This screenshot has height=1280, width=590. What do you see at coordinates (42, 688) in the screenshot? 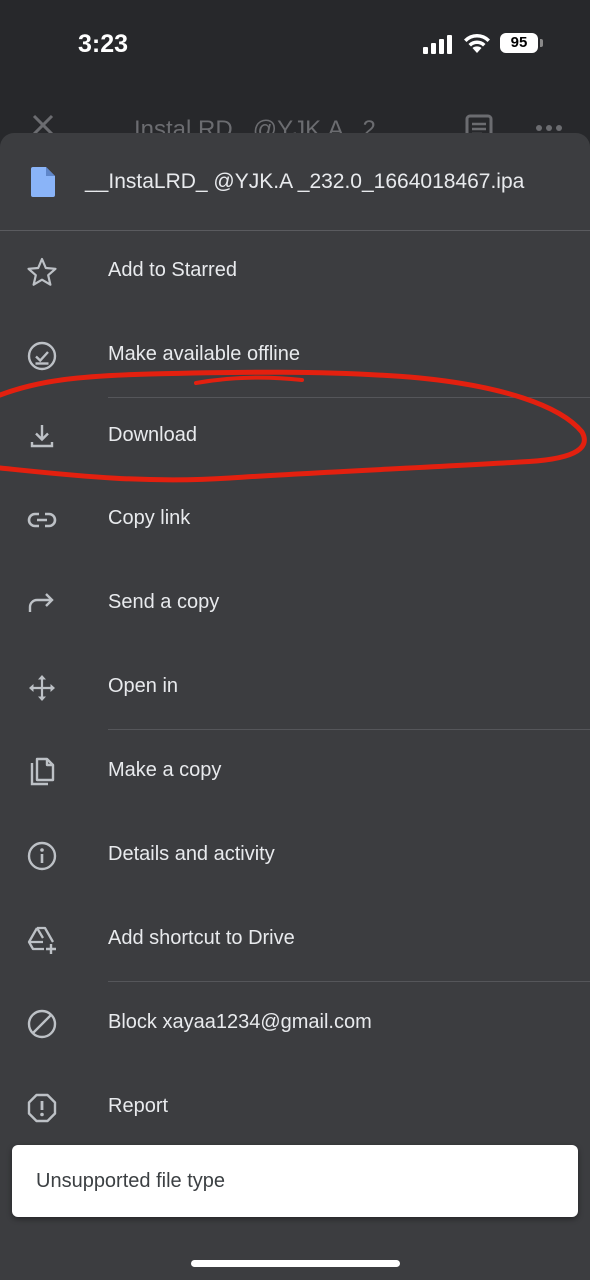
I see `open-in-icon` at bounding box center [42, 688].